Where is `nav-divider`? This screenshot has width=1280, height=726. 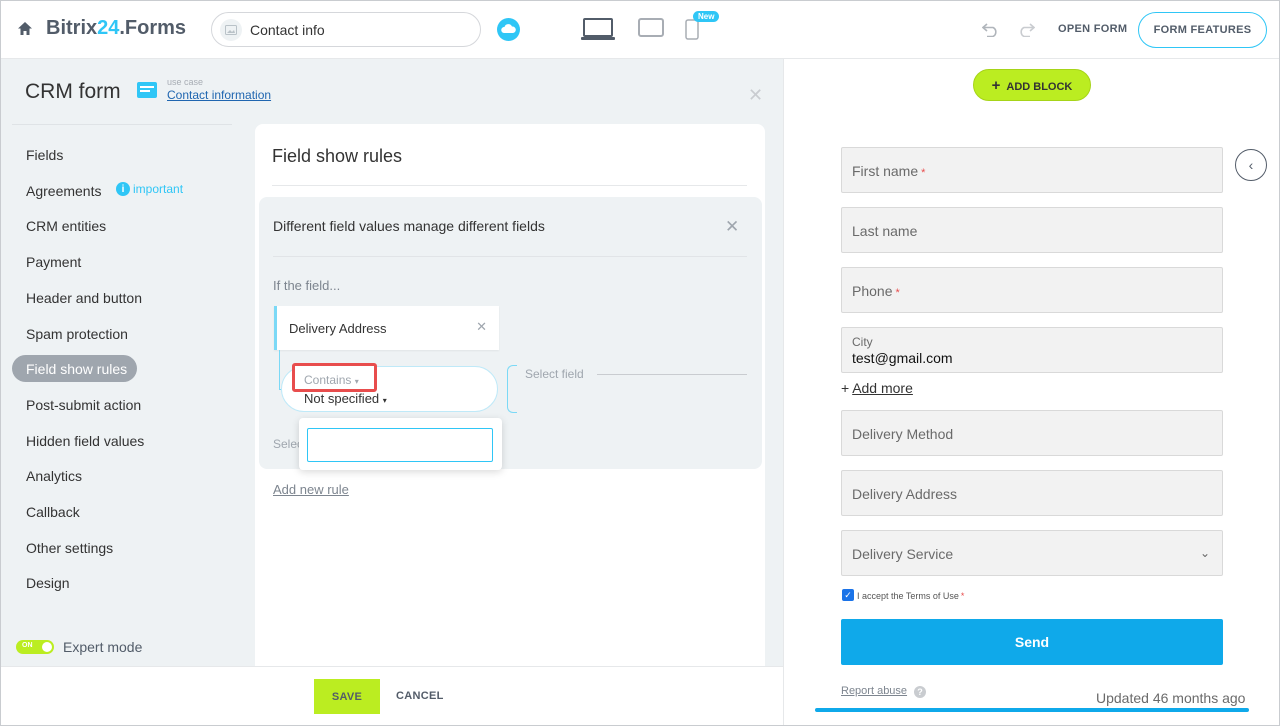
nav-divider is located at coordinates (122, 124).